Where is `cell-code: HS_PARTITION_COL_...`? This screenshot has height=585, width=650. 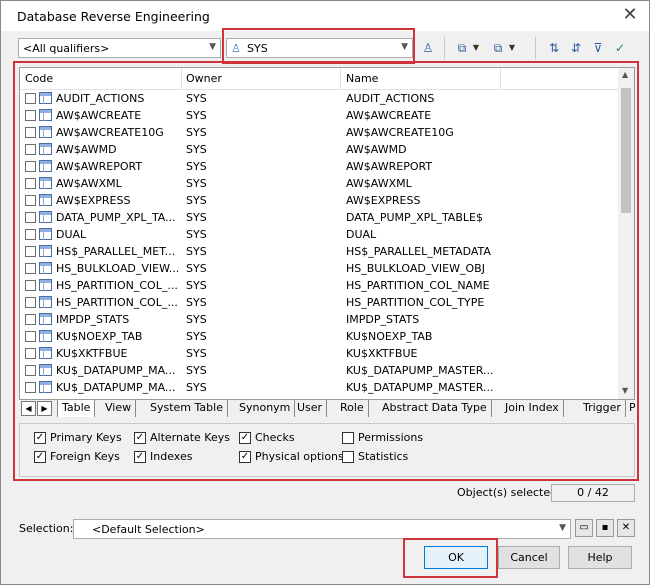
cell-code: HS_PARTITION_COL_... is located at coordinates (117, 285).